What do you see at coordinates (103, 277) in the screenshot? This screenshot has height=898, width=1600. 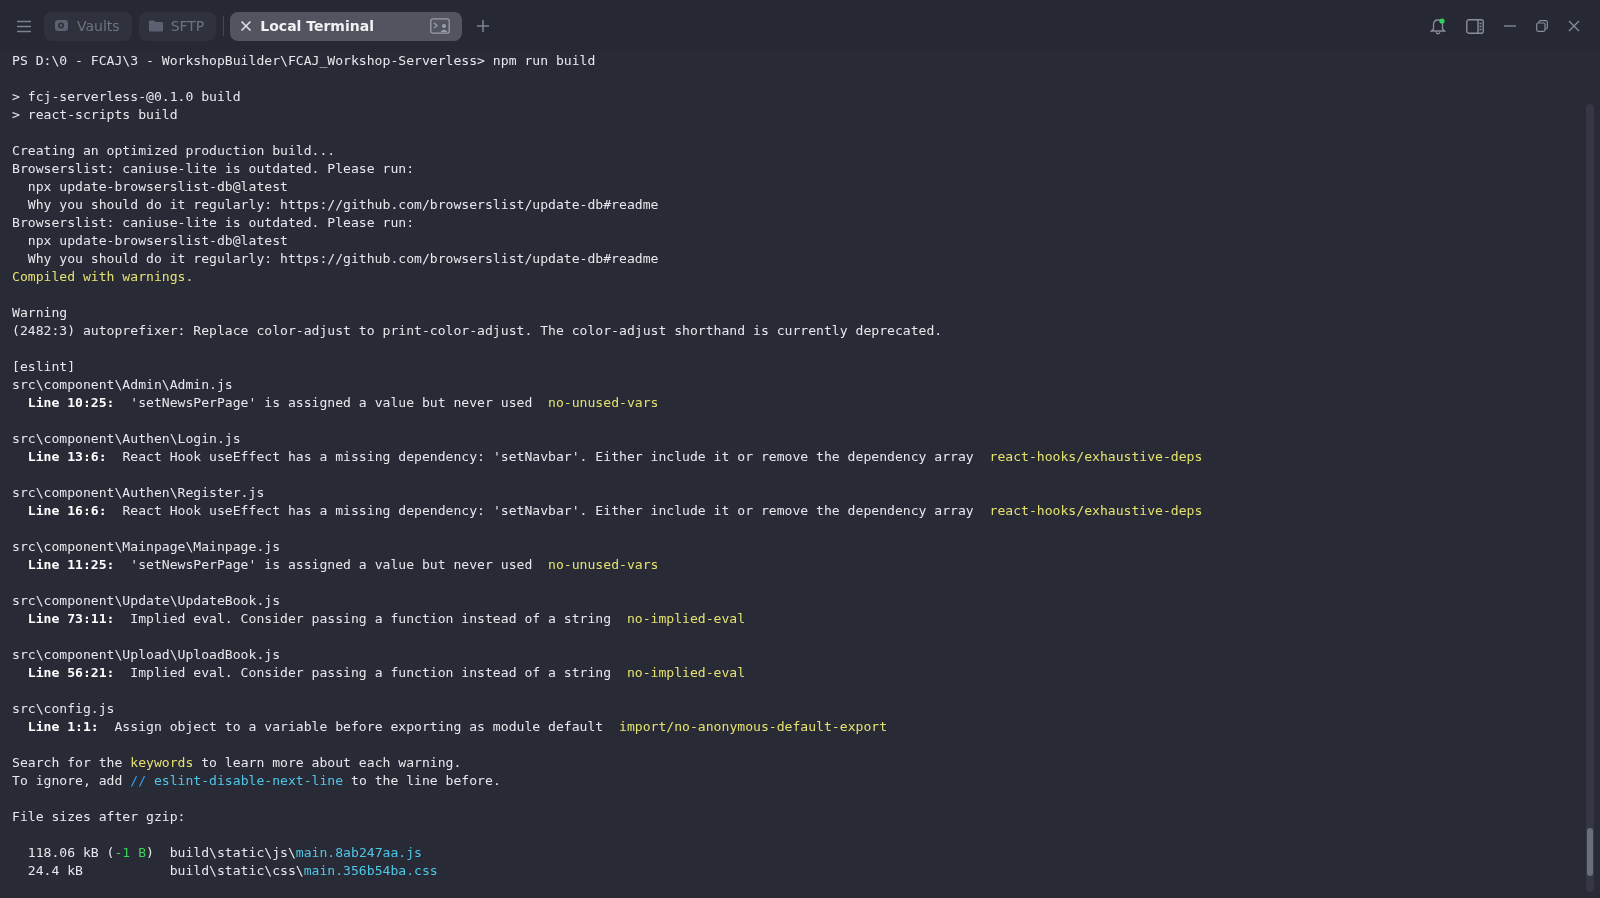 I see `terminal-line: Compiled with warnings.` at bounding box center [103, 277].